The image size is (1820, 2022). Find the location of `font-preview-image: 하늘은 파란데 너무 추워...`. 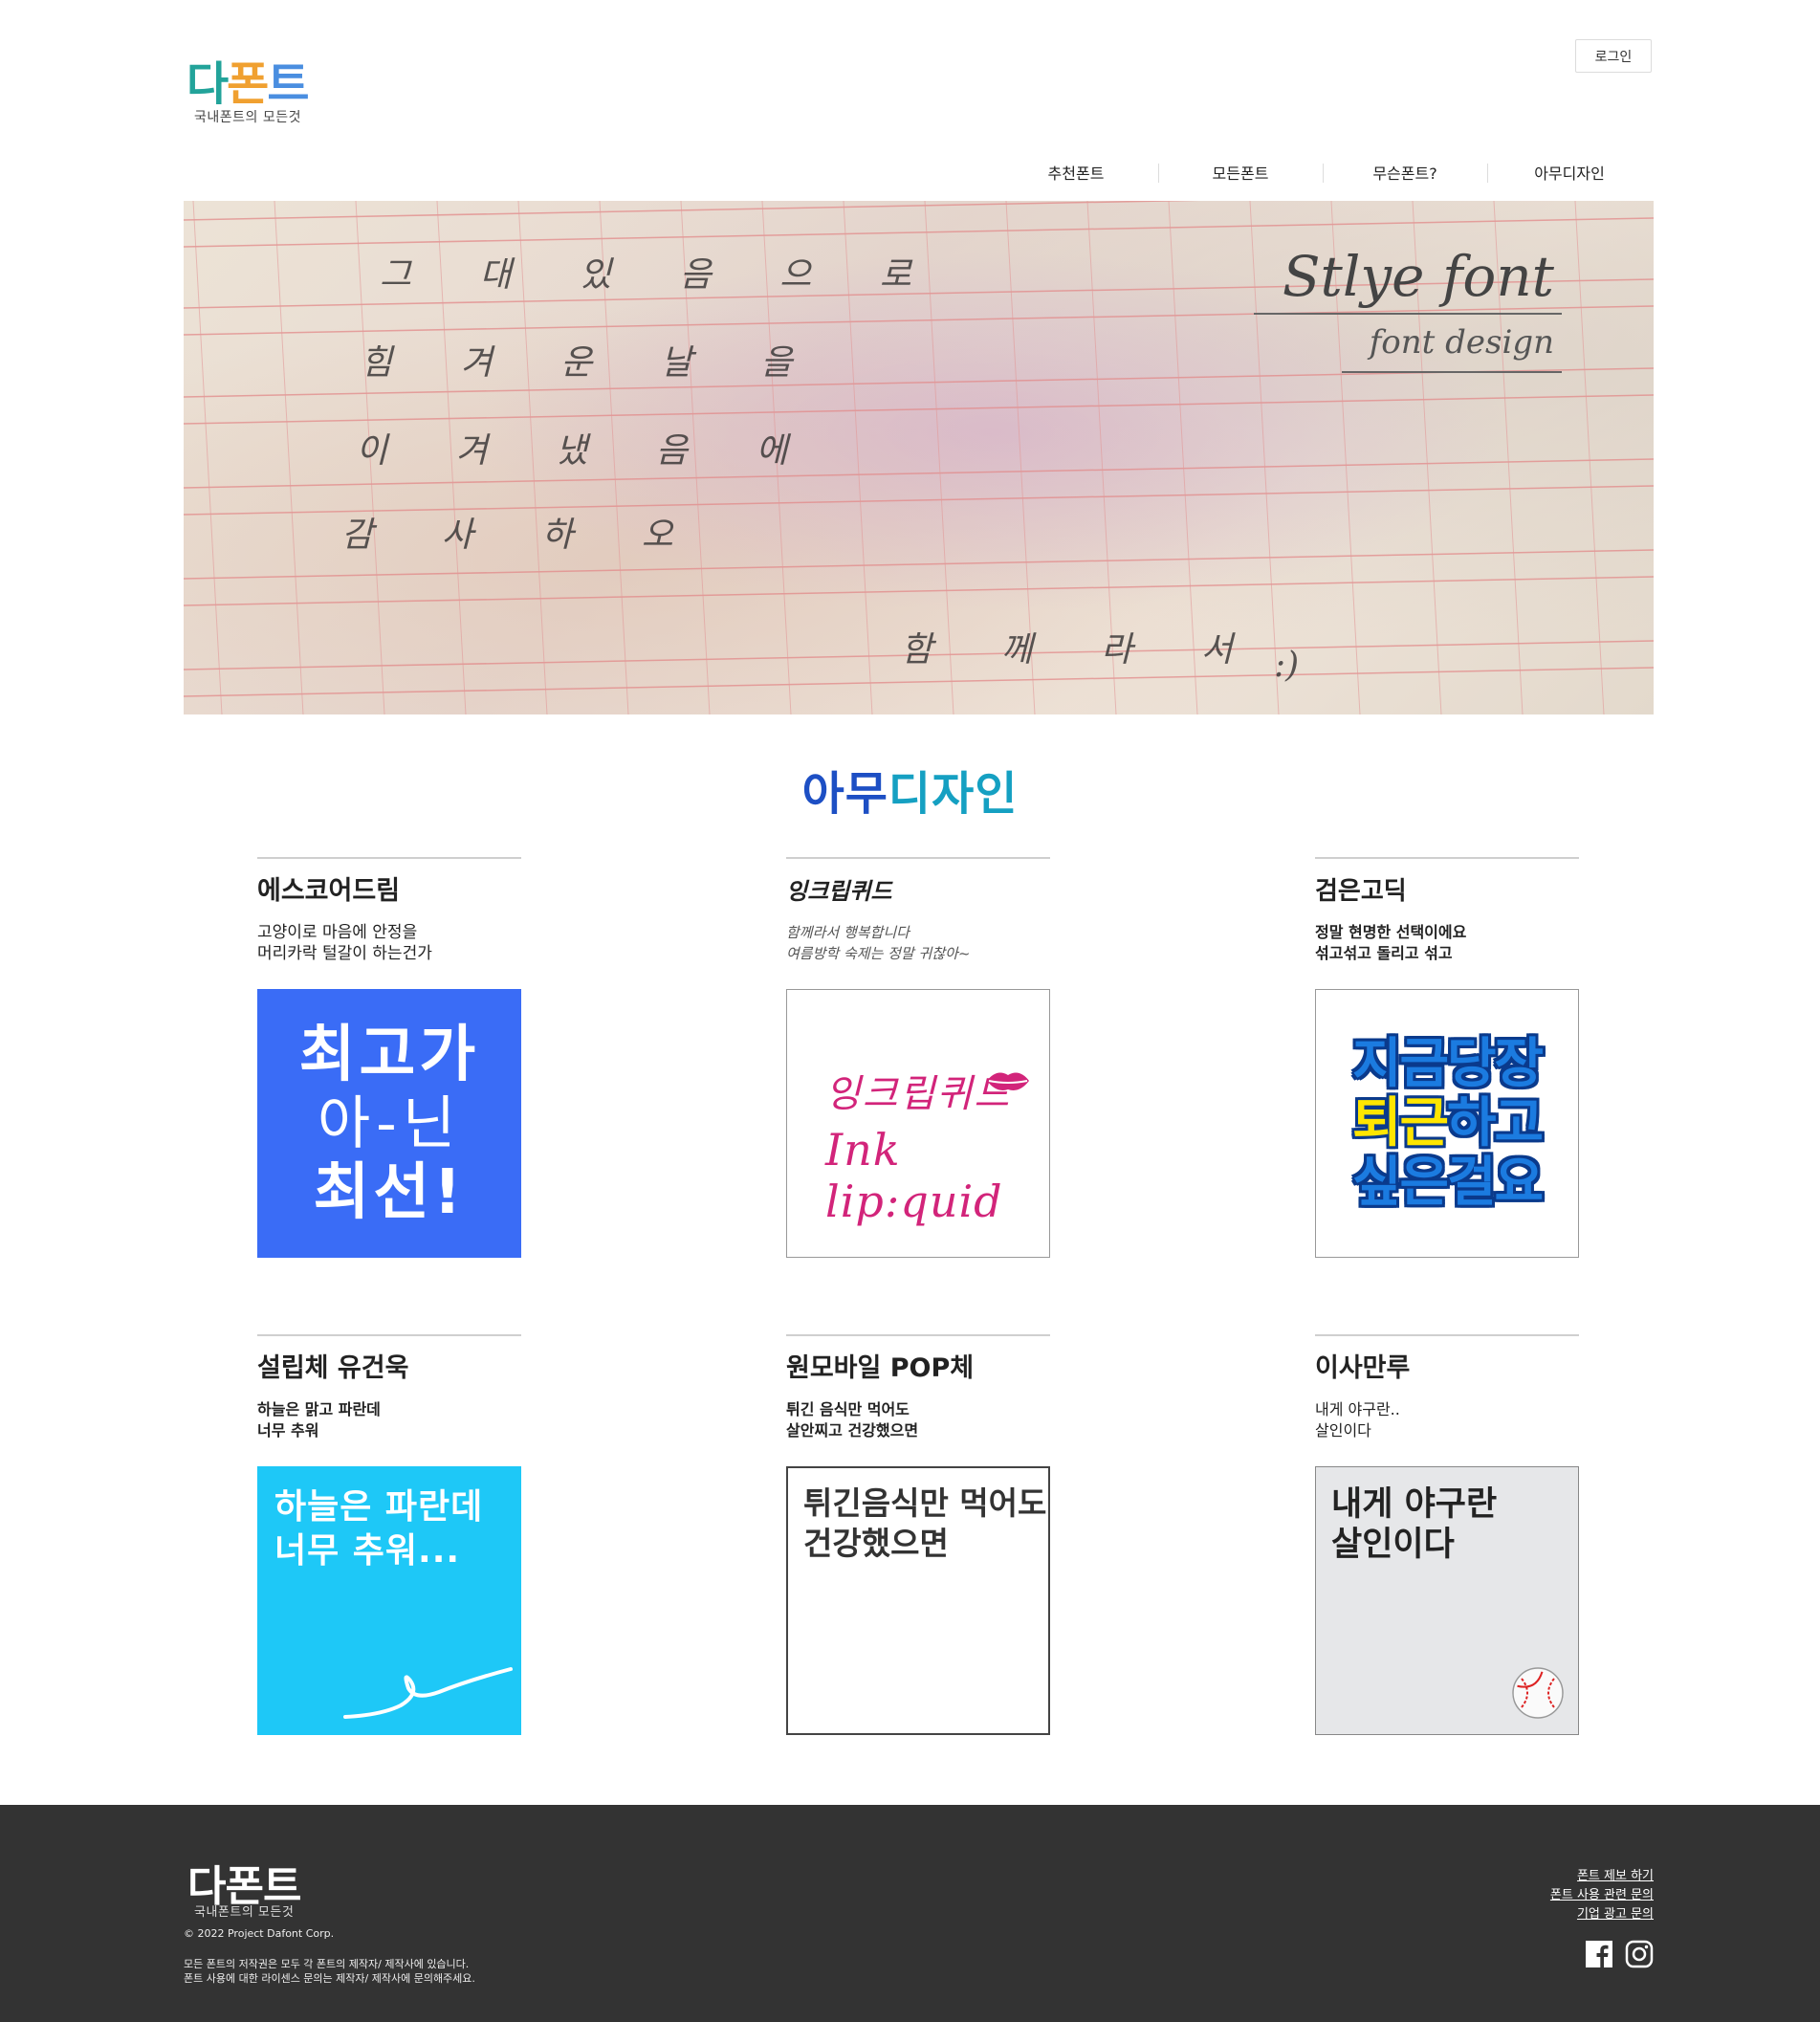

font-preview-image: 하늘은 파란데 너무 추워... is located at coordinates (389, 1600).